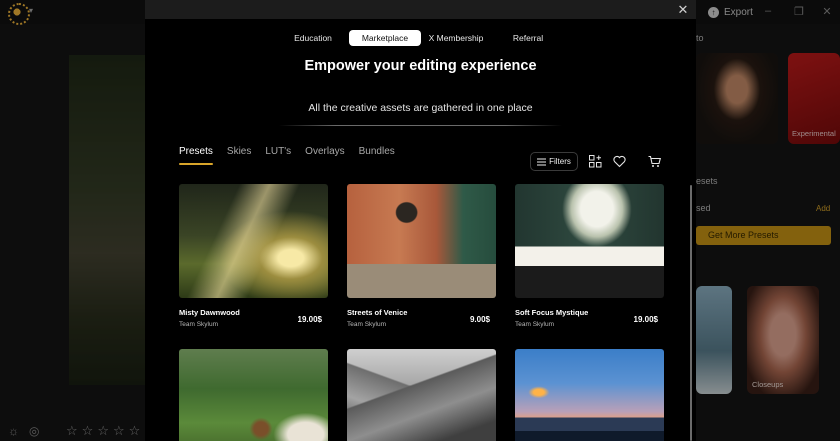 The width and height of the screenshot is (840, 441). What do you see at coordinates (456, 38) in the screenshot?
I see `tab-x-membership: X Membership` at bounding box center [456, 38].